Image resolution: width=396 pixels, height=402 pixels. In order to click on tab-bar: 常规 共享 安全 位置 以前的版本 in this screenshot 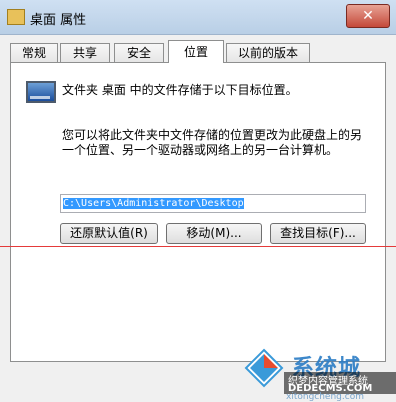, I will do `click(200, 51)`.